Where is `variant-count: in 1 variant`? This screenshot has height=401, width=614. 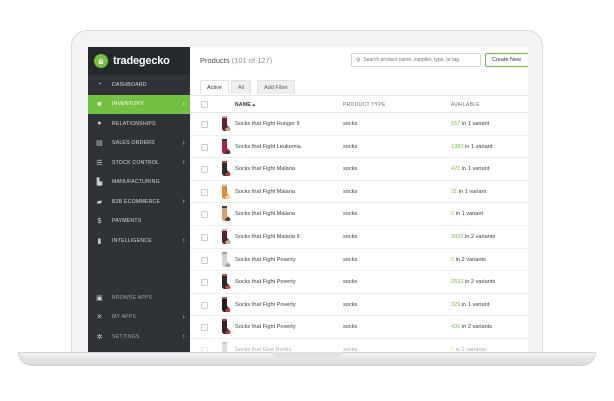 variant-count: in 1 variant is located at coordinates (469, 214).